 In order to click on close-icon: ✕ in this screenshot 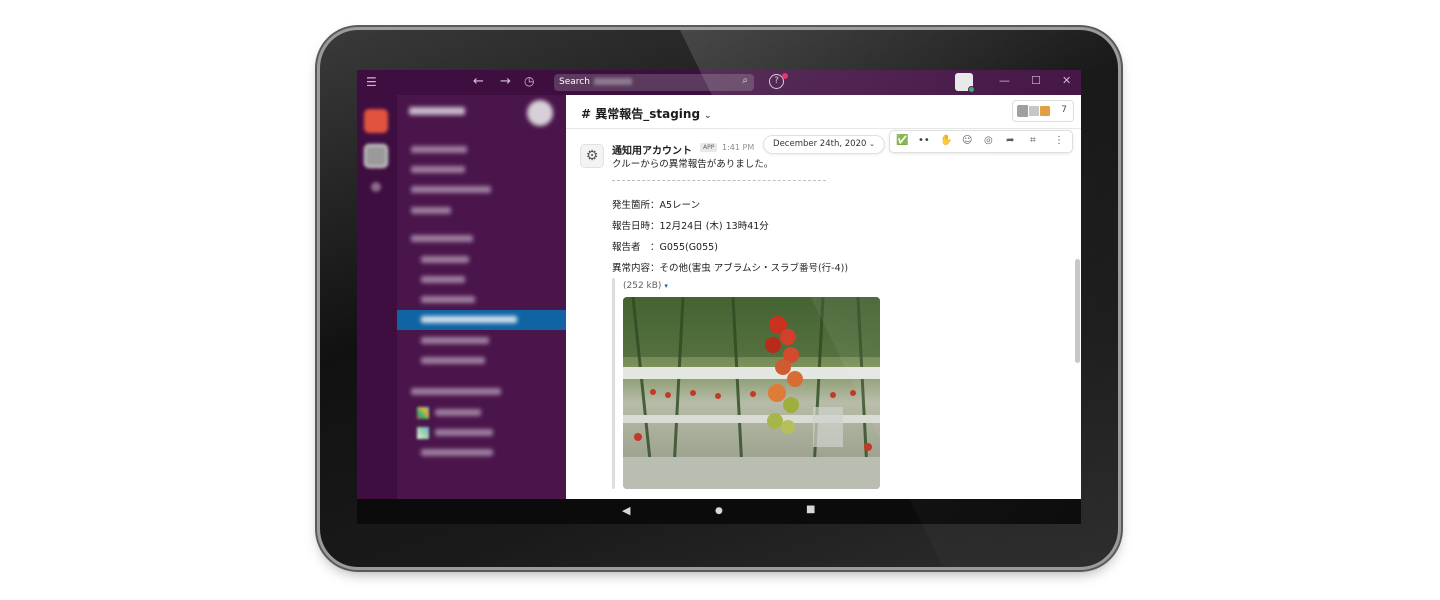, I will do `click(1066, 80)`.